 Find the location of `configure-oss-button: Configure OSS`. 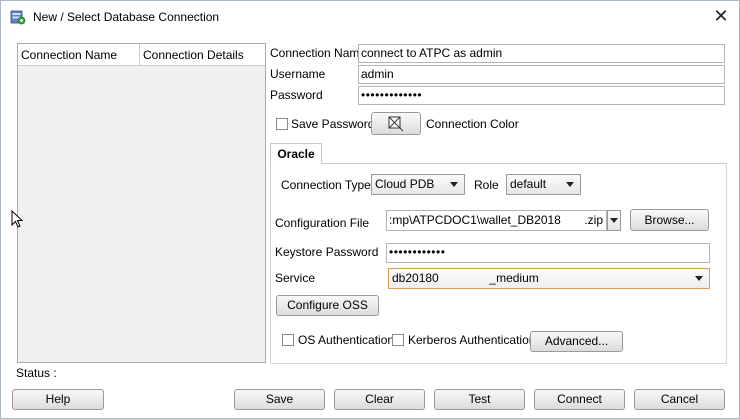

configure-oss-button: Configure OSS is located at coordinates (327, 305).